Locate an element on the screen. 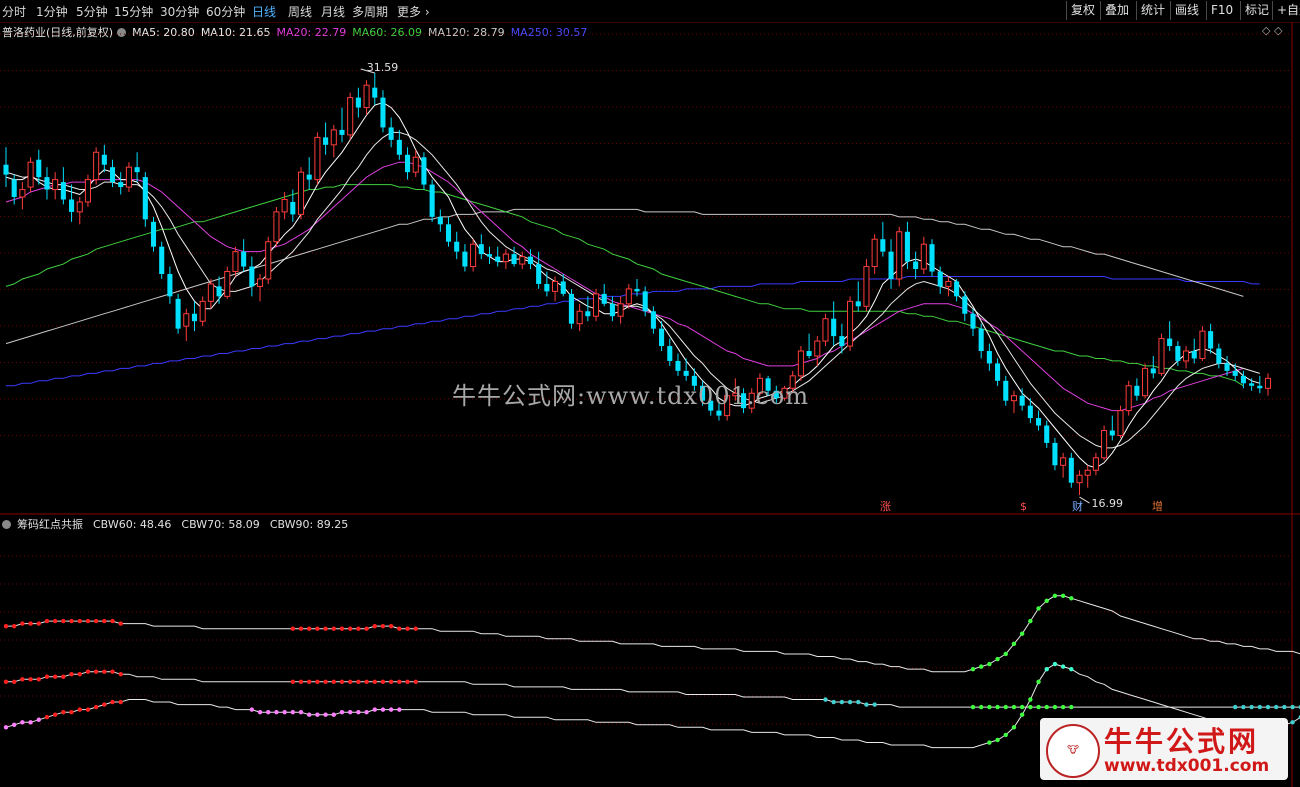 The height and width of the screenshot is (787, 1300). site-logo: 🐮 牛牛公式网 www.tdx001.com is located at coordinates (1164, 749).